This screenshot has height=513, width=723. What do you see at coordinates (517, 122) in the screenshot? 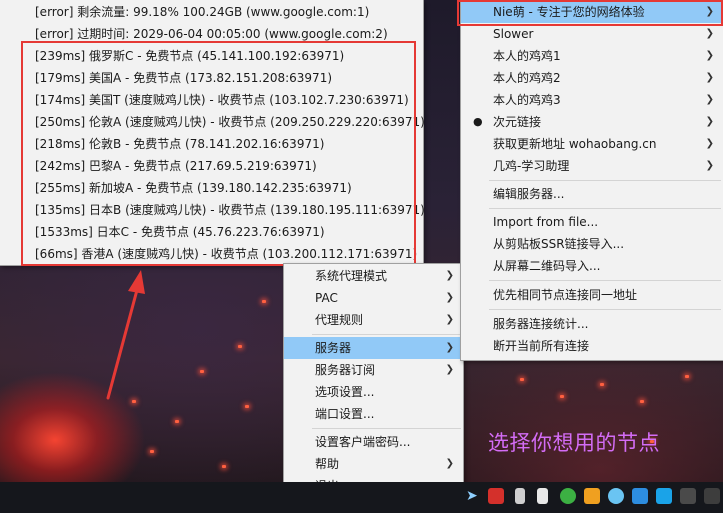
I see `menu-item-label: 次元链接` at bounding box center [517, 122].